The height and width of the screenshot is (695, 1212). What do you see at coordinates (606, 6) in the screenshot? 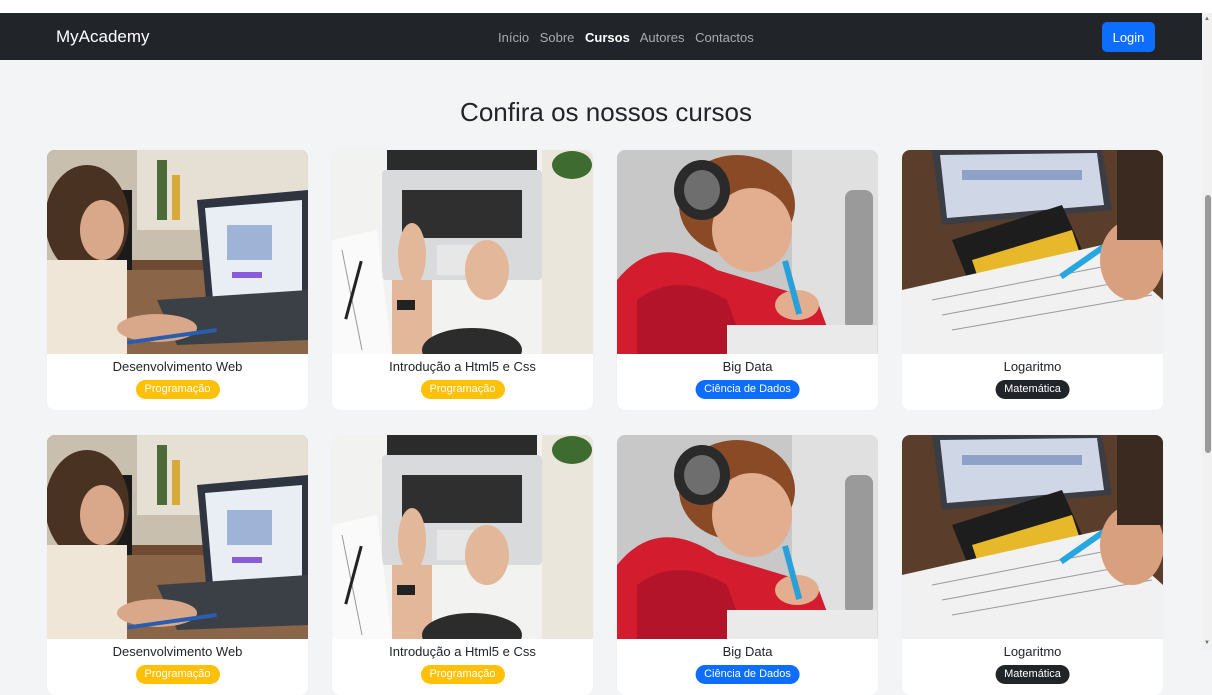
I see `browser-top-strip` at bounding box center [606, 6].